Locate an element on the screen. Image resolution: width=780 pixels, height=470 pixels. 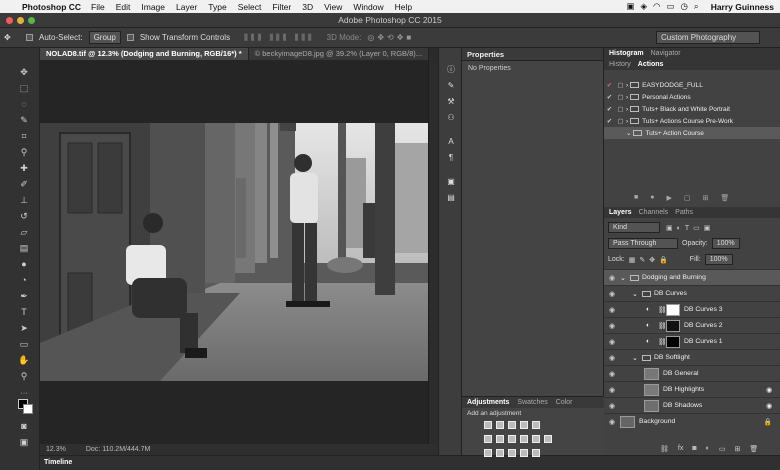
clone-source-icon: ⚇ is located at coordinates (451, 117).